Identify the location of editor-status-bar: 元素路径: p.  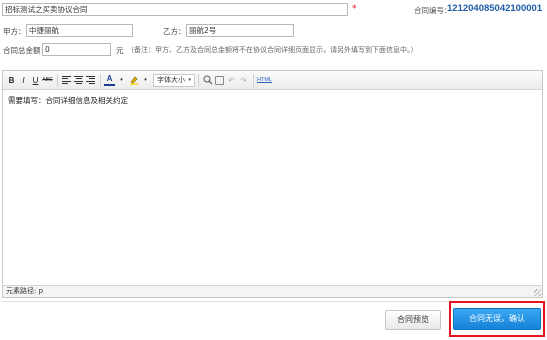
(272, 291).